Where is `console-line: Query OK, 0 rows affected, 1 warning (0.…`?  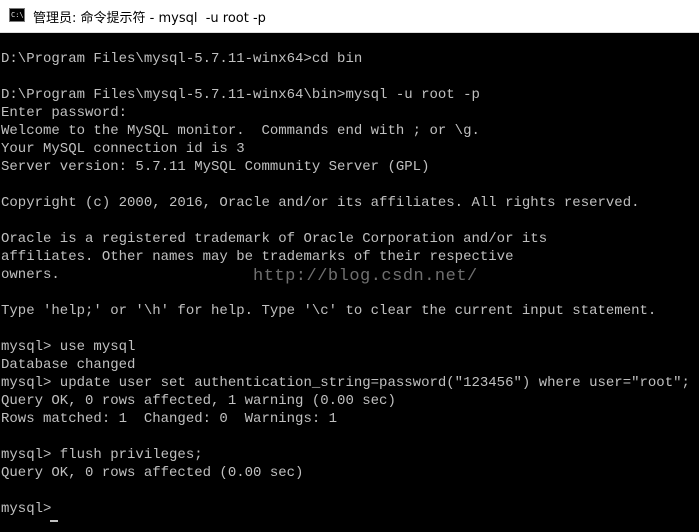
console-line: Query OK, 0 rows affected, 1 warning (0.… is located at coordinates (198, 401).